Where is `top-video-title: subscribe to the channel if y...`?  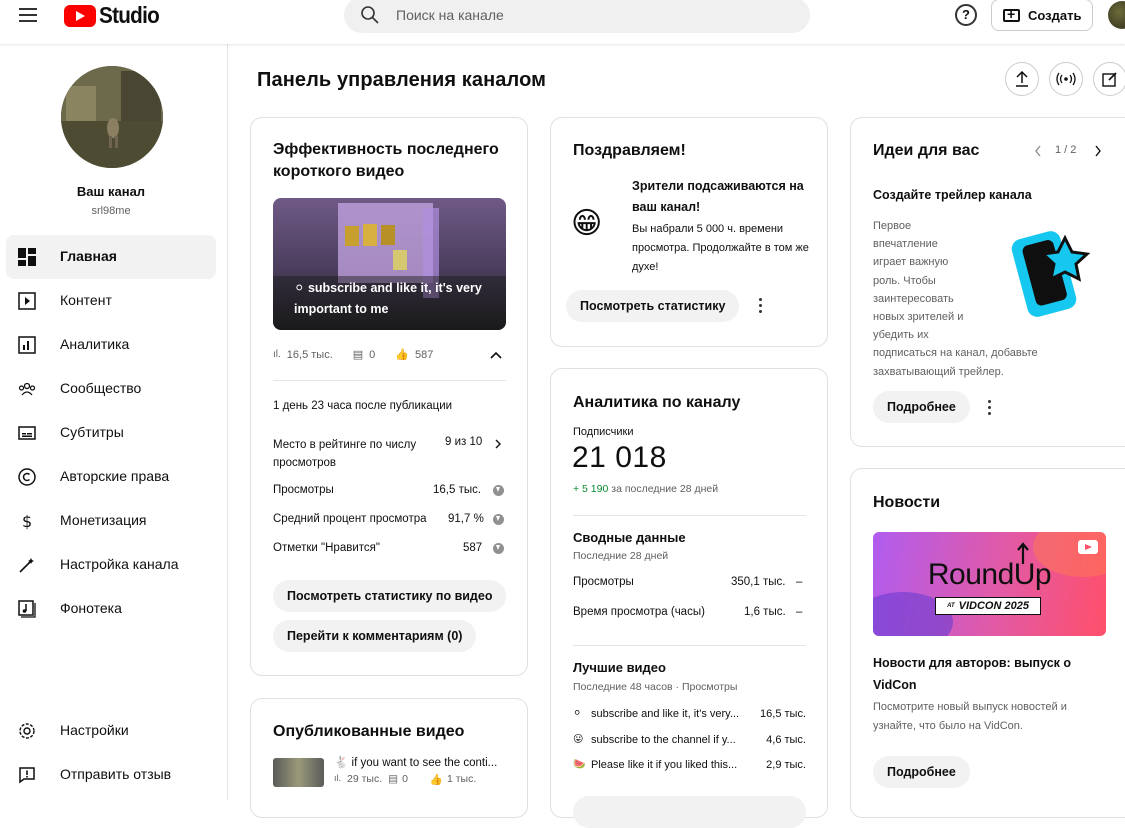 top-video-title: subscribe to the channel if y... is located at coordinates (663, 740).